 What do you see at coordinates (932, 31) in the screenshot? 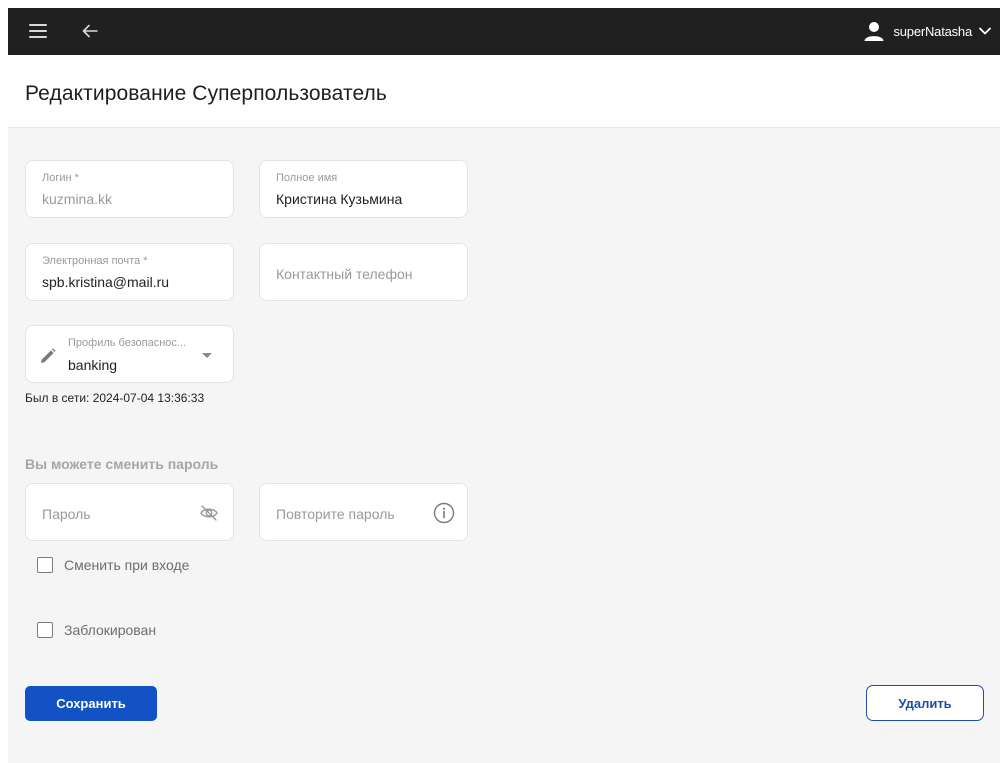
I see `username: superNatasha` at bounding box center [932, 31].